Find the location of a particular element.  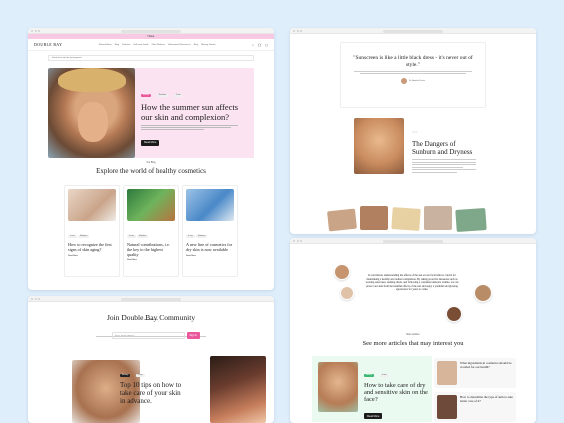

nav-item: Nutrition is located at coordinates (126, 45).